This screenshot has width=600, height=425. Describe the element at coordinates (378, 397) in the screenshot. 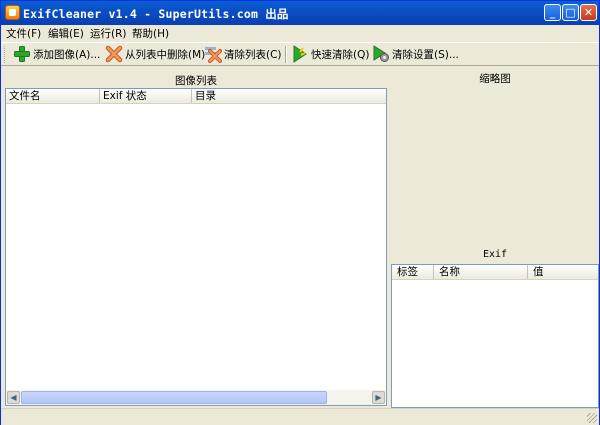

I see `scroll-right-button: ▶` at that location.